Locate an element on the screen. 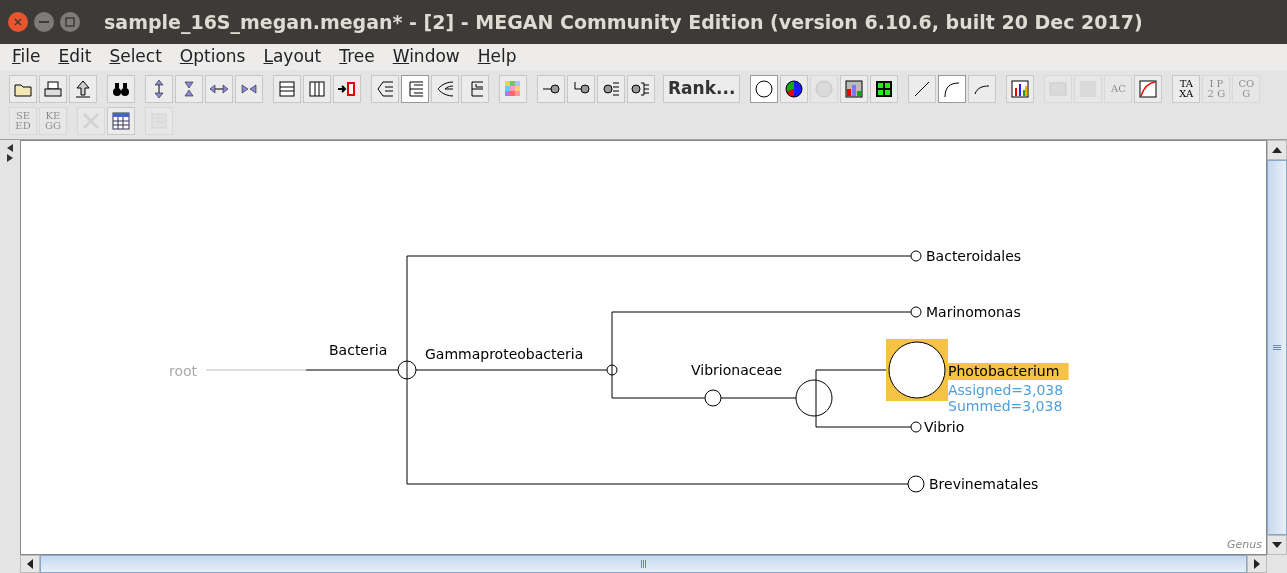  menu-item: Select is located at coordinates (135, 57).